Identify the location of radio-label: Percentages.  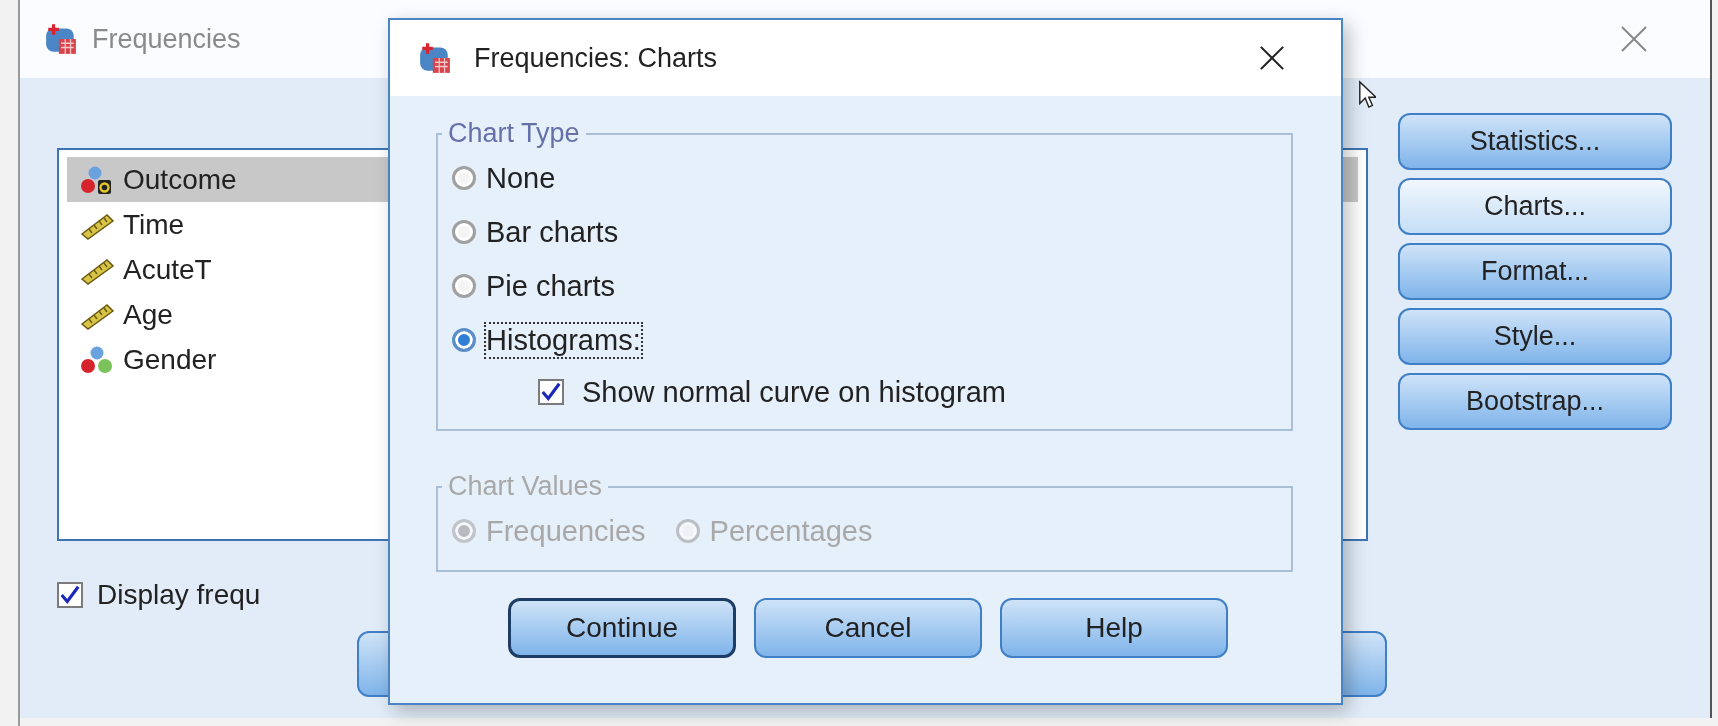
(791, 531).